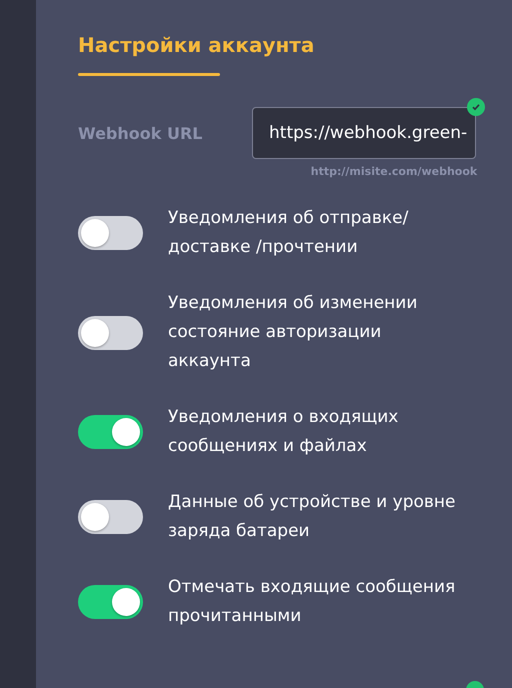 Image resolution: width=512 pixels, height=688 pixels. Describe the element at coordinates (312, 517) in the screenshot. I see `setting-label: Данные об устройстве и уровне заряда батареи` at that location.